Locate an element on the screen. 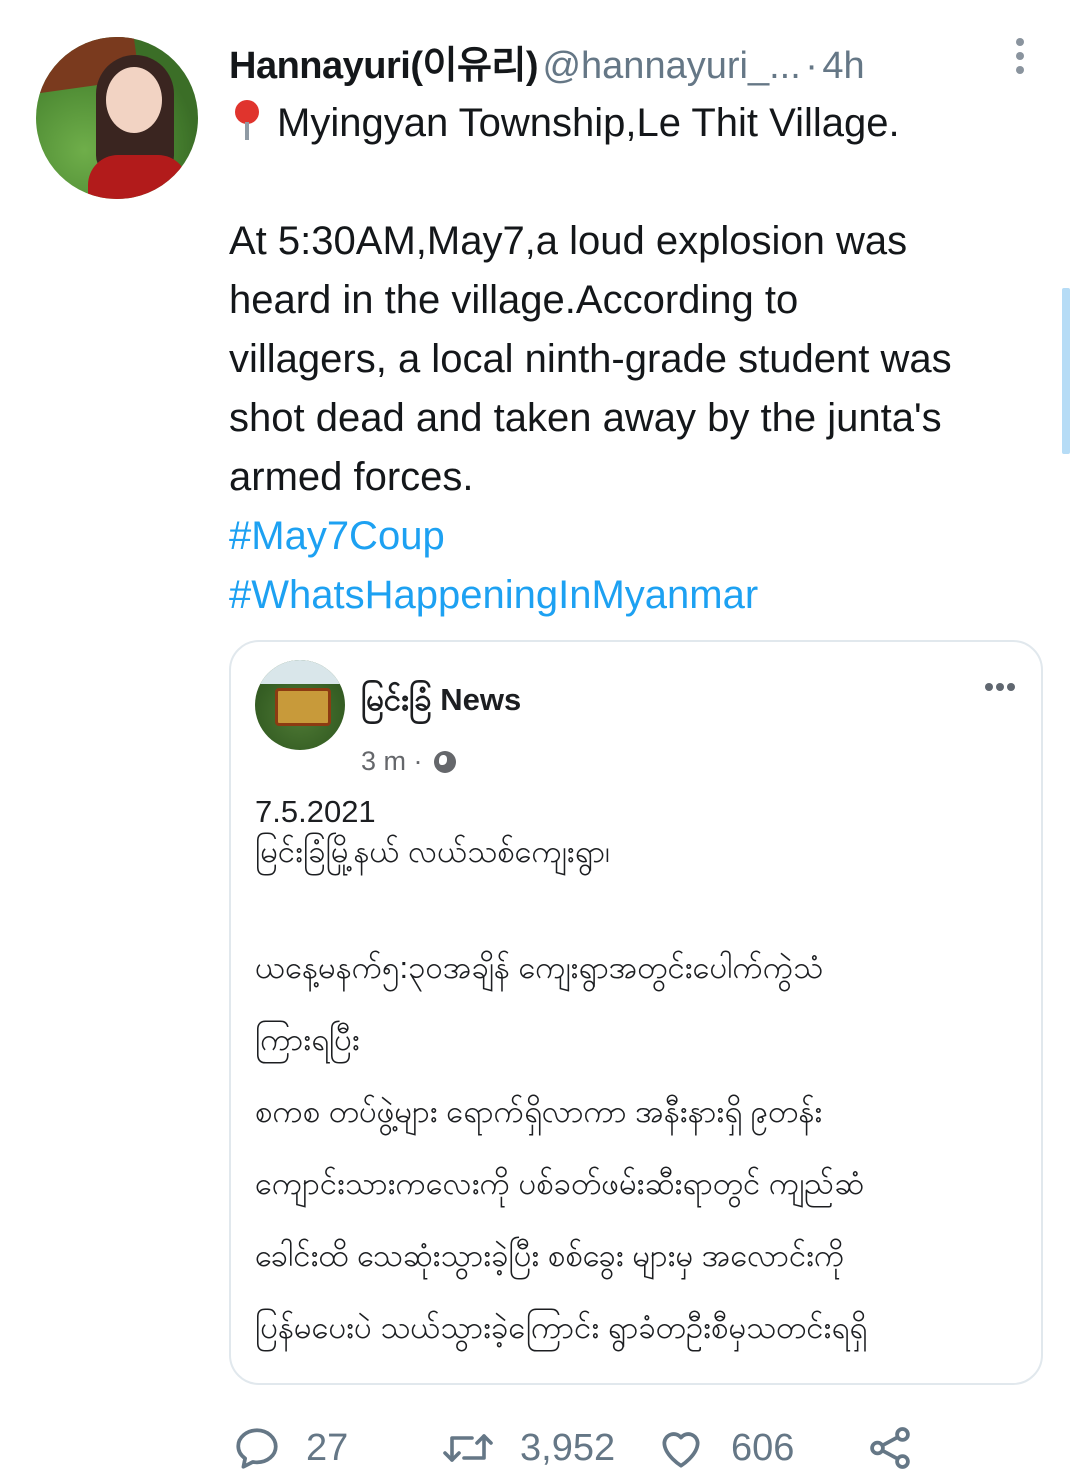 The height and width of the screenshot is (1480, 1077). share-icon is located at coordinates (890, 1448).